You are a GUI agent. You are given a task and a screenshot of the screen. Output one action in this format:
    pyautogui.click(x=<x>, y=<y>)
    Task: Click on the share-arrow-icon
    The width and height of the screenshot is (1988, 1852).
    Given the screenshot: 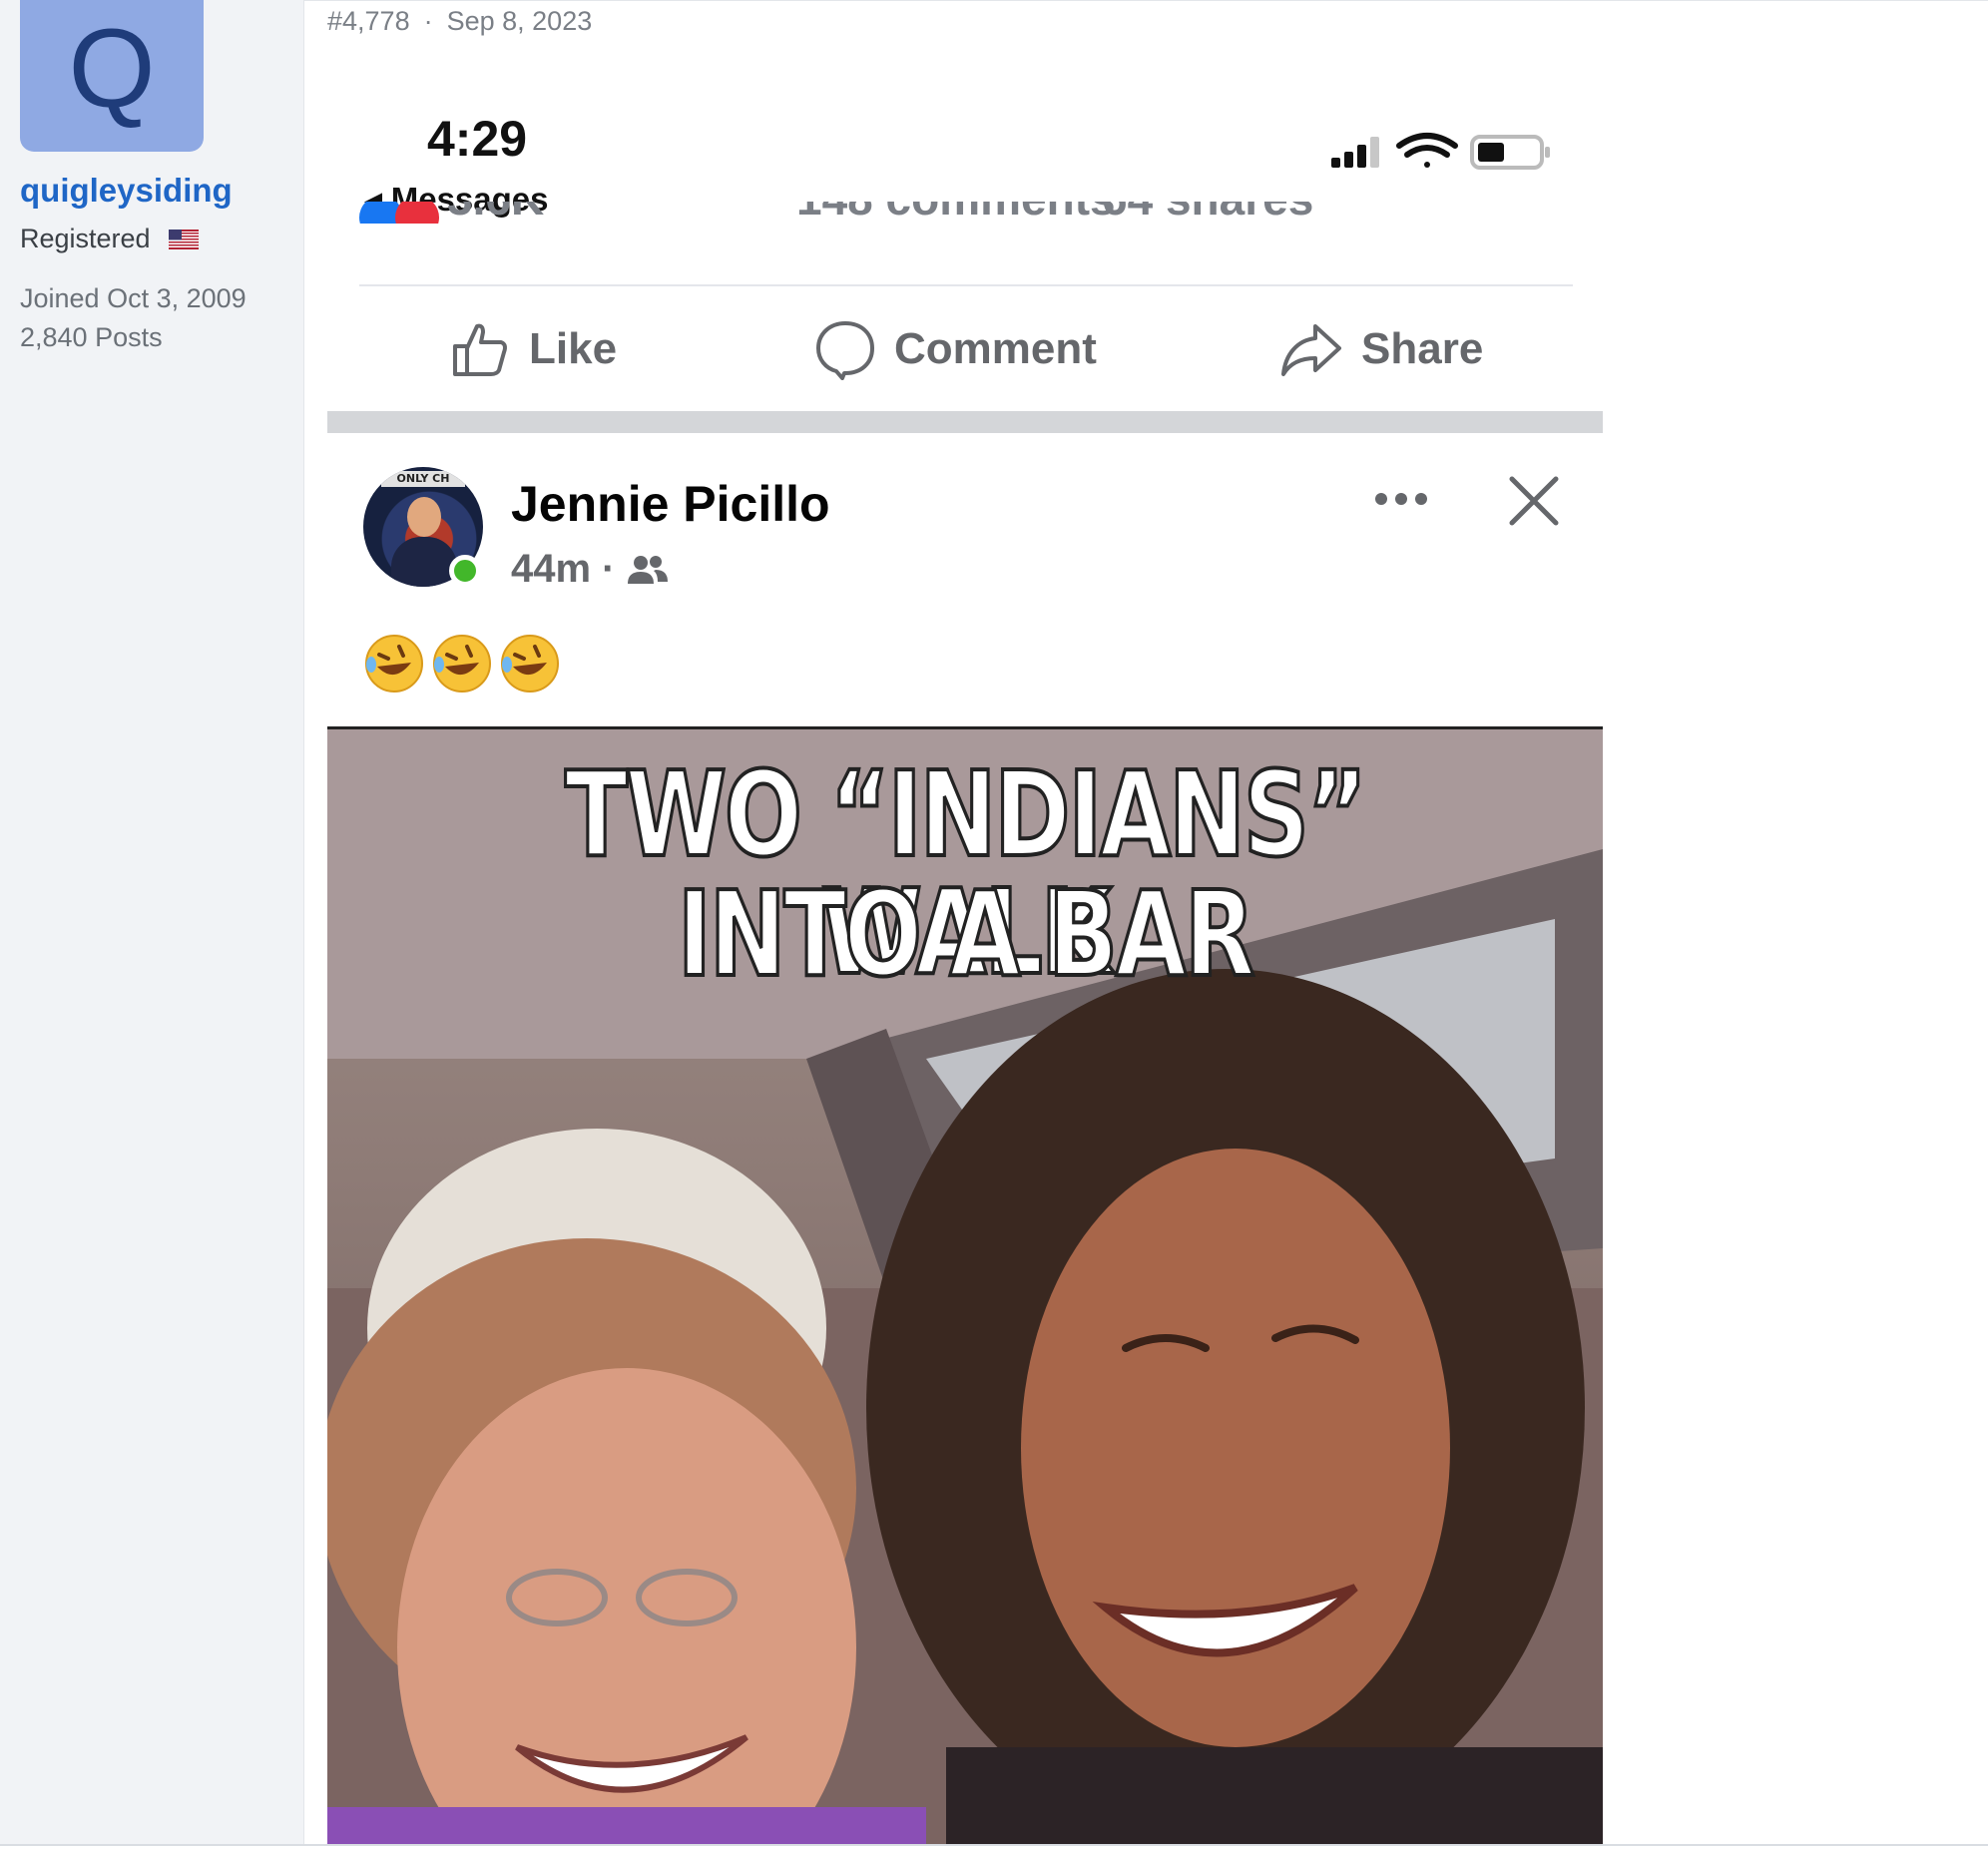 What is the action you would take?
    pyautogui.click(x=1311, y=350)
    